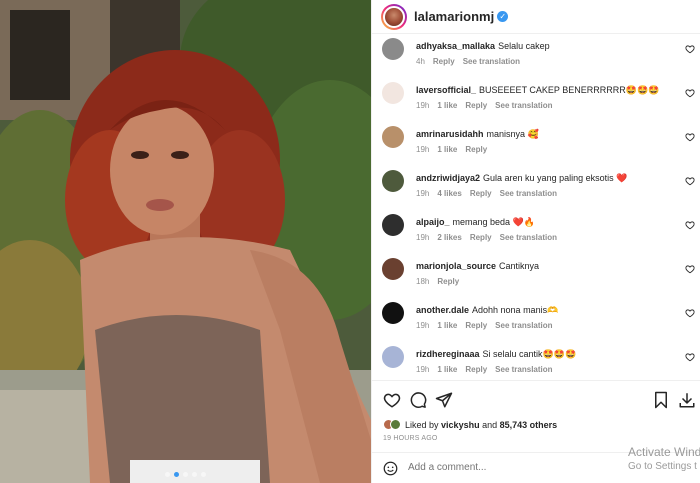 This screenshot has width=700, height=483. Describe the element at coordinates (420, 61) in the screenshot. I see `comment-time: 4h` at that location.